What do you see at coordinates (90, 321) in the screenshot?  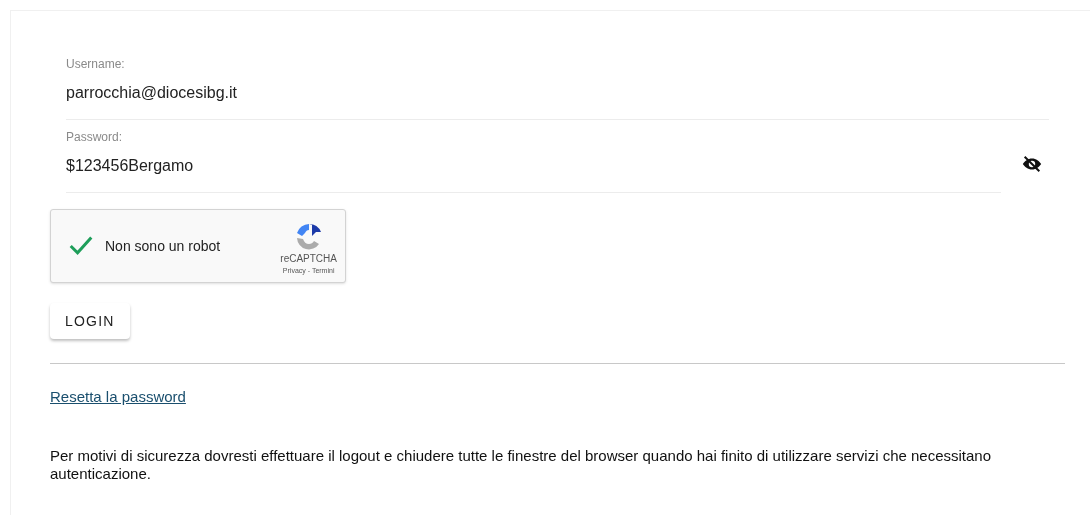 I see `login-button: LOGIN` at bounding box center [90, 321].